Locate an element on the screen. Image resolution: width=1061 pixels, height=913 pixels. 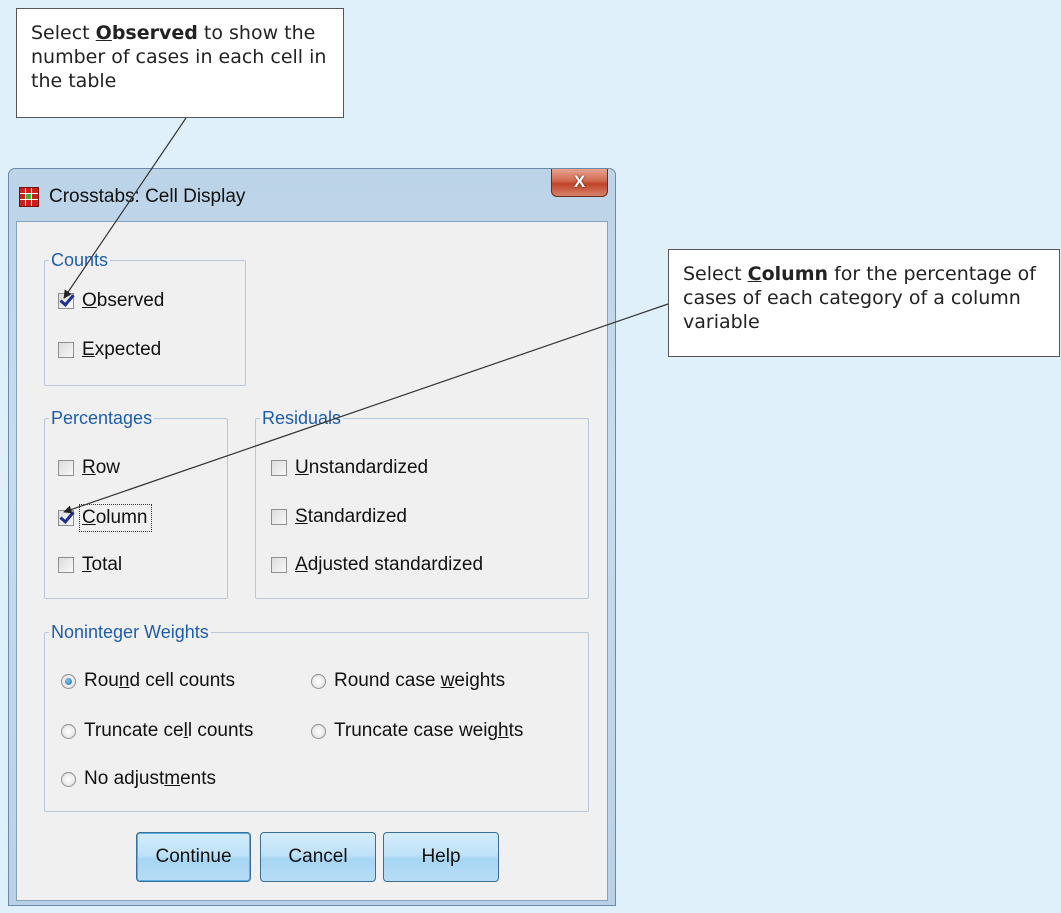
title-bar: Crosstabs: Cell Display X is located at coordinates (312, 195).